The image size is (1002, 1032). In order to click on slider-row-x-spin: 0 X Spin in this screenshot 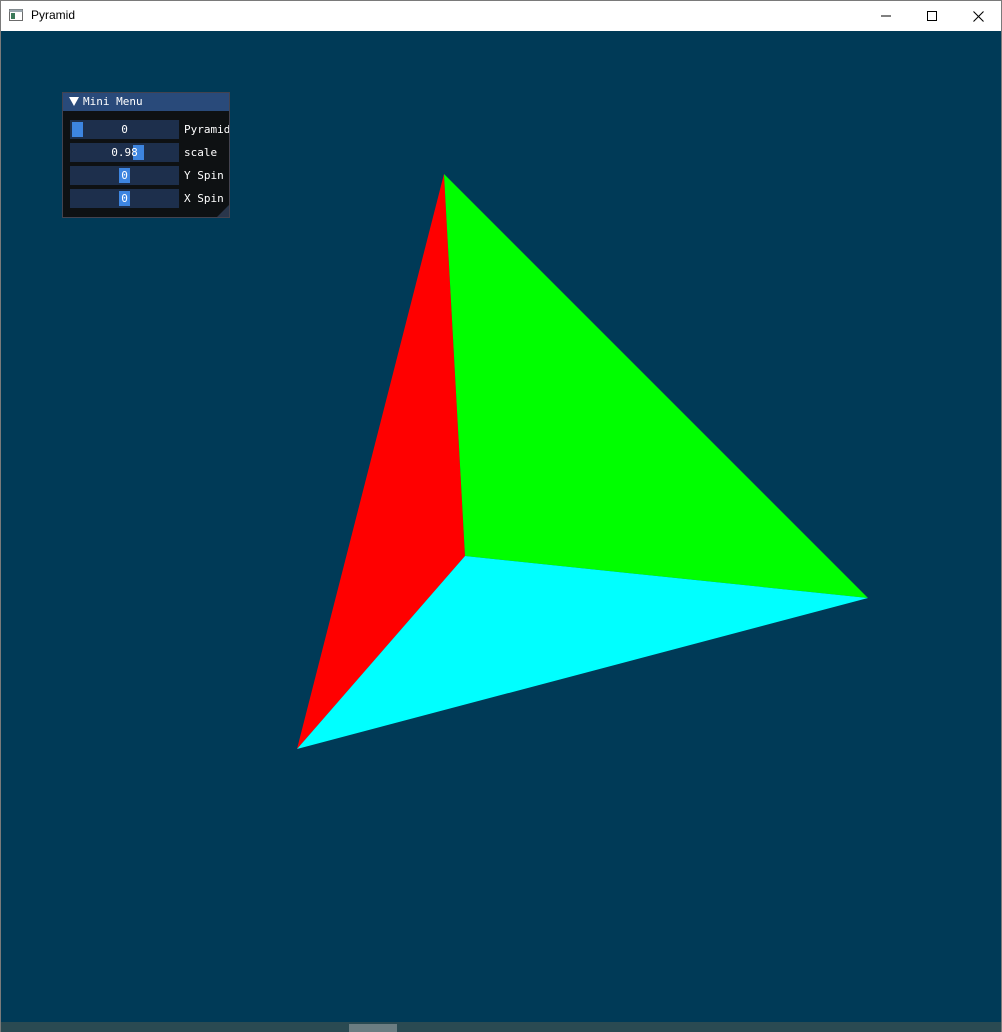, I will do `click(149, 198)`.